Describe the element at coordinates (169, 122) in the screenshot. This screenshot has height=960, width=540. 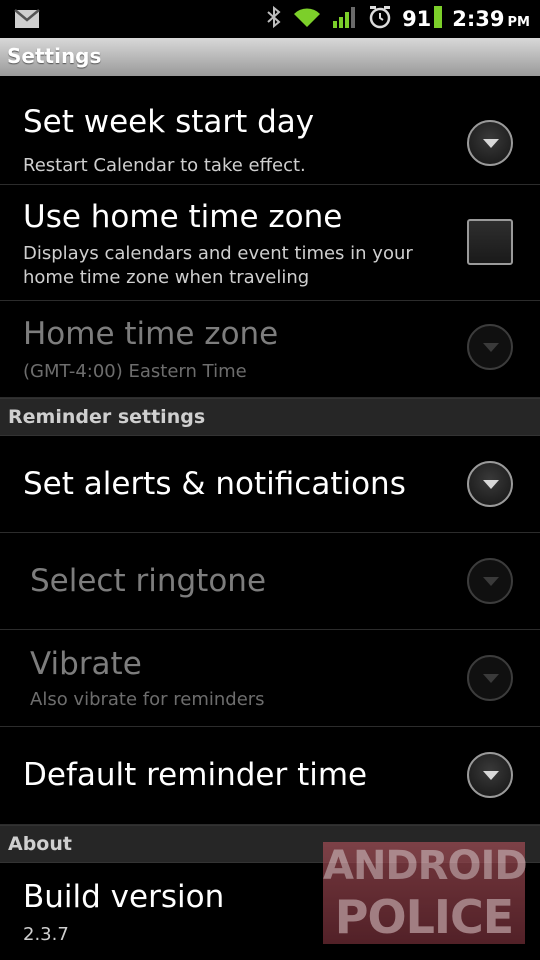
I see `setting-title: Set week start day` at that location.